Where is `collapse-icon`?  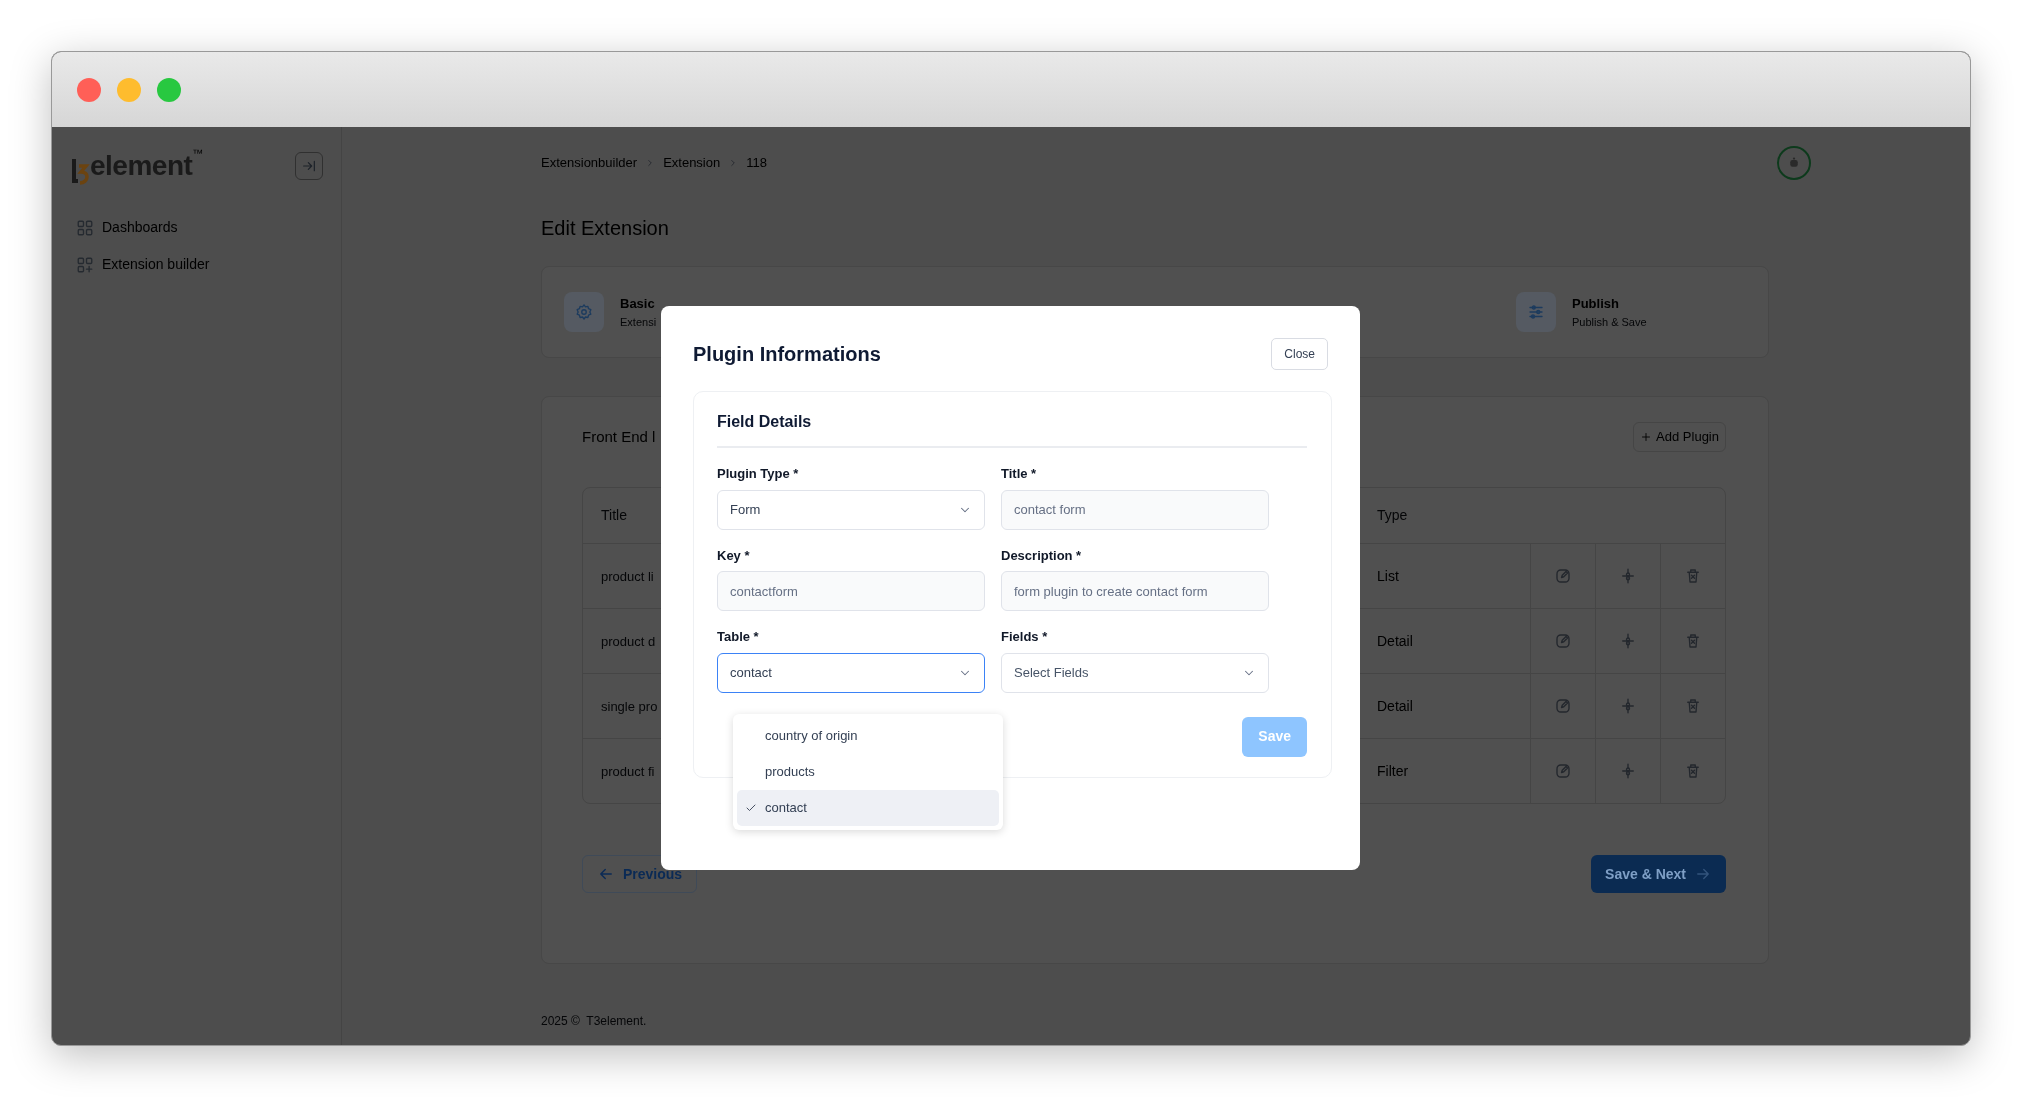
collapse-icon is located at coordinates (309, 166).